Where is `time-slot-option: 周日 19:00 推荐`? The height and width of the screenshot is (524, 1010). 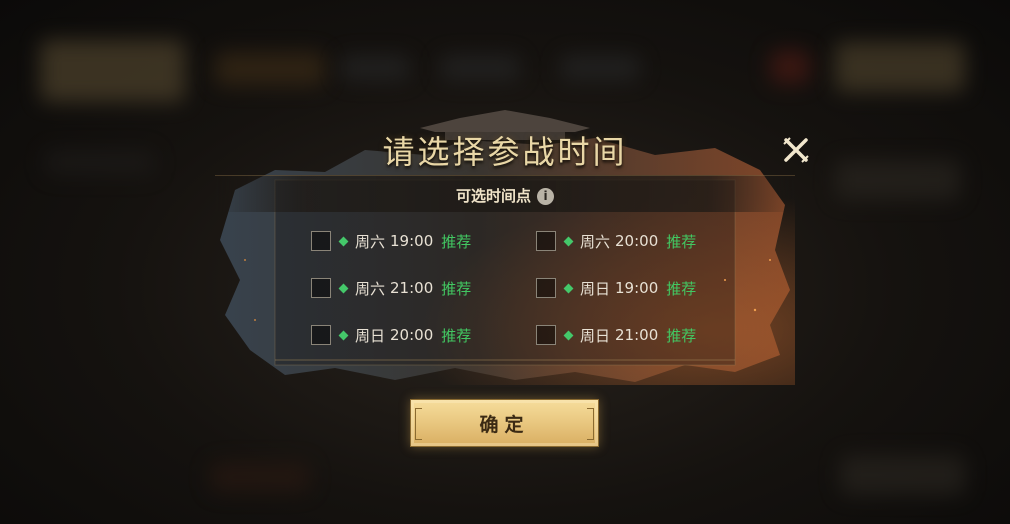
time-slot-option: 周日 19:00 推荐 is located at coordinates (616, 288).